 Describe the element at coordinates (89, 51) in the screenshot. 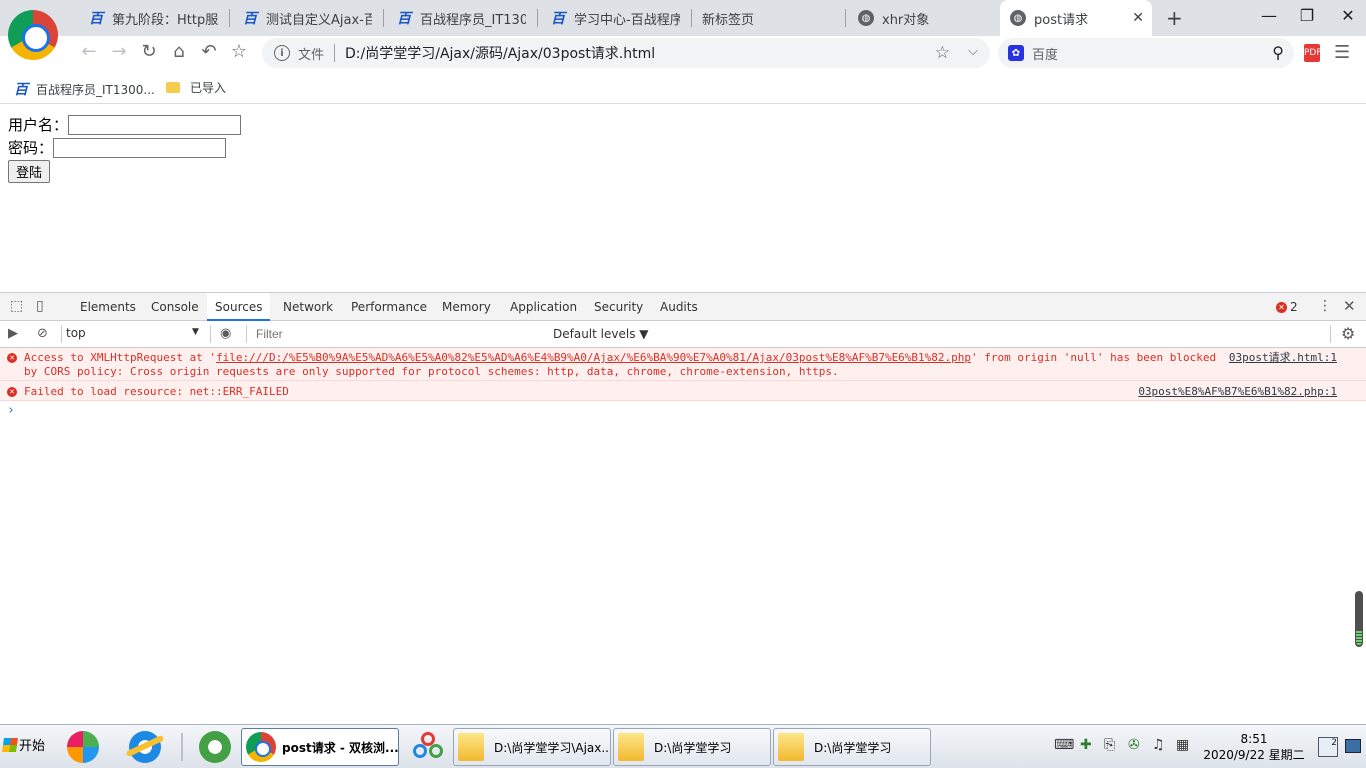

I see `back-icon: ←` at that location.